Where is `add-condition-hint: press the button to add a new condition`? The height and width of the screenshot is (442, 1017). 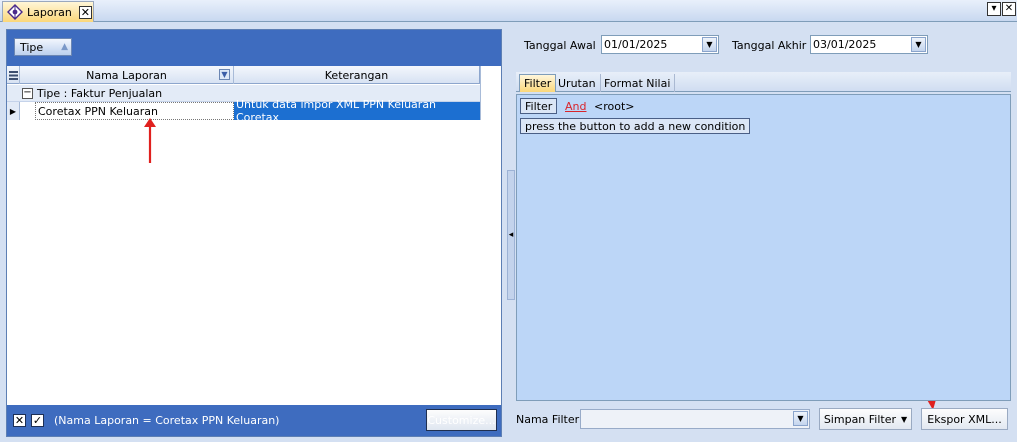 add-condition-hint: press the button to add a new condition is located at coordinates (635, 126).